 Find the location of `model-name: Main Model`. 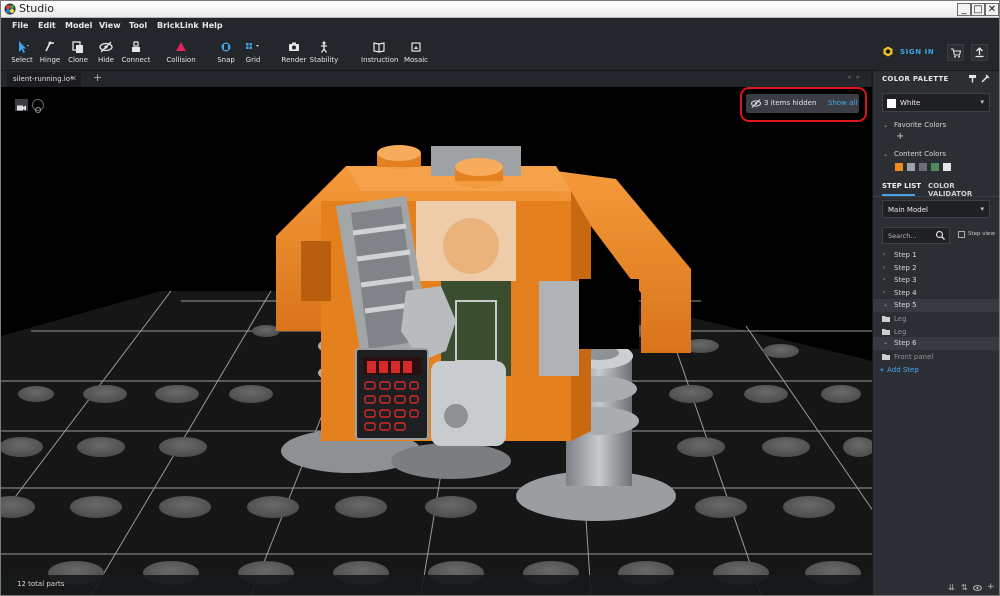

model-name: Main Model is located at coordinates (908, 210).